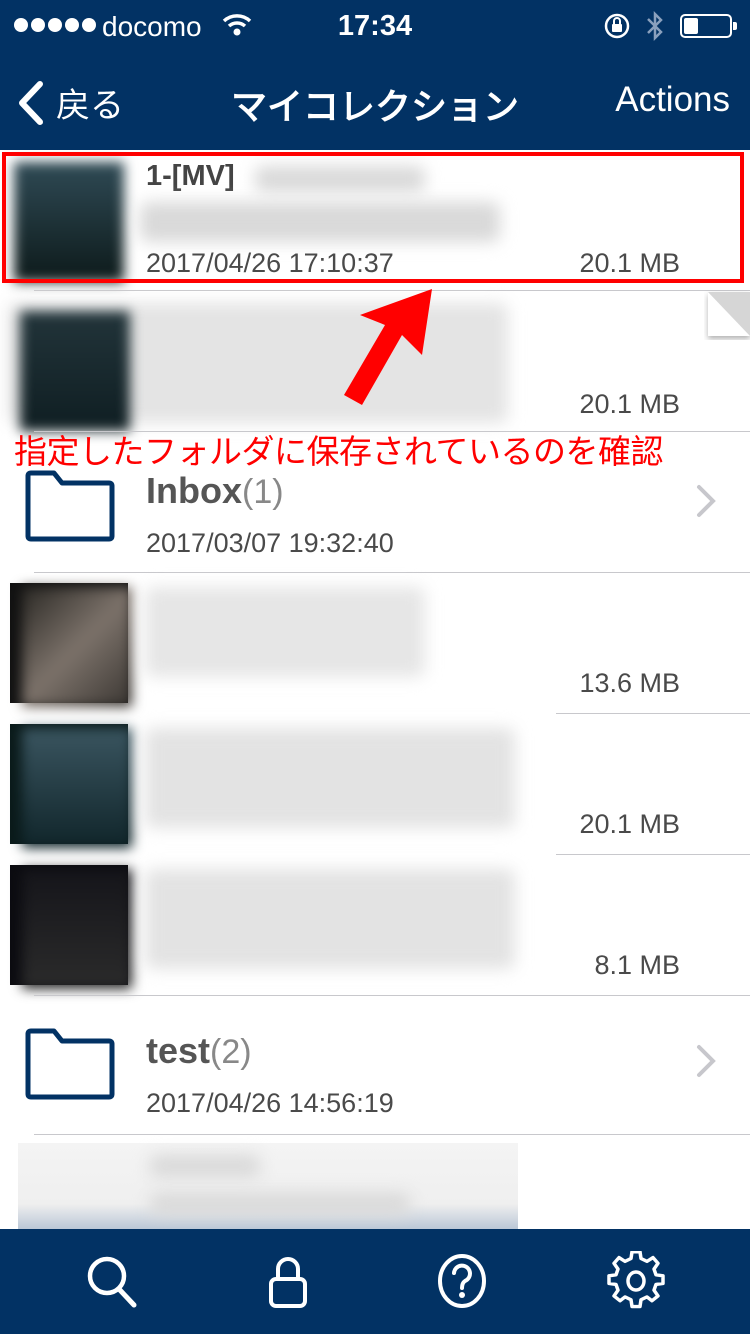  I want to click on page-curl-icon, so click(729, 314).